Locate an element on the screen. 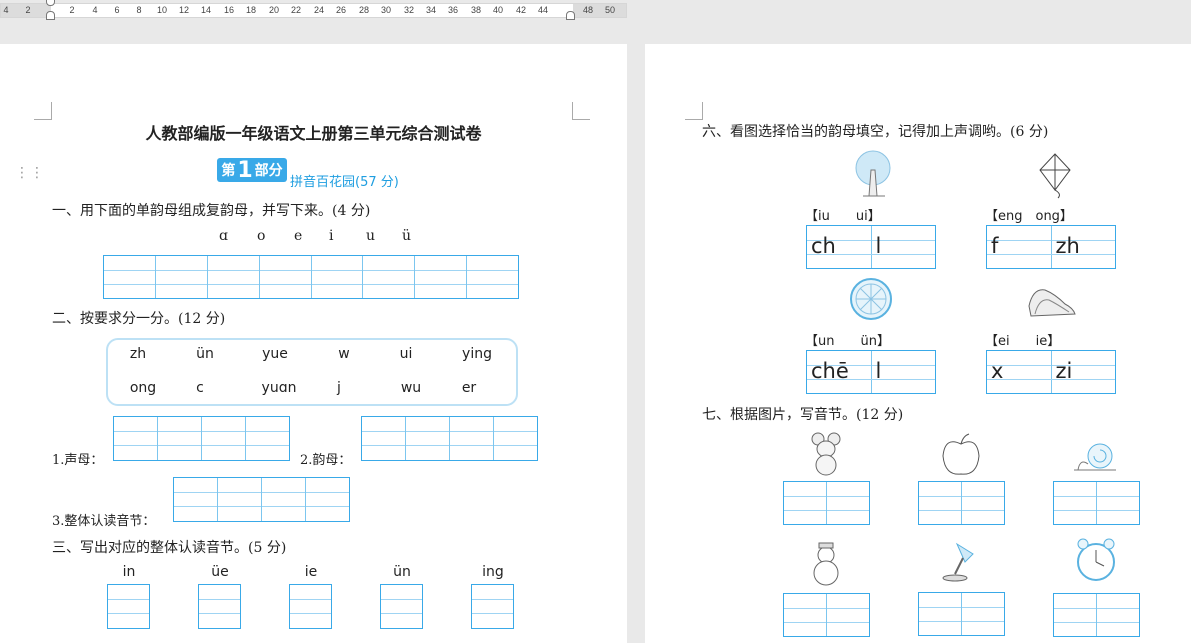 This screenshot has height=643, width=1191. question-1: 一、用下面的单韵母组成复韵母，并写下来。(4 分) is located at coordinates (211, 211).